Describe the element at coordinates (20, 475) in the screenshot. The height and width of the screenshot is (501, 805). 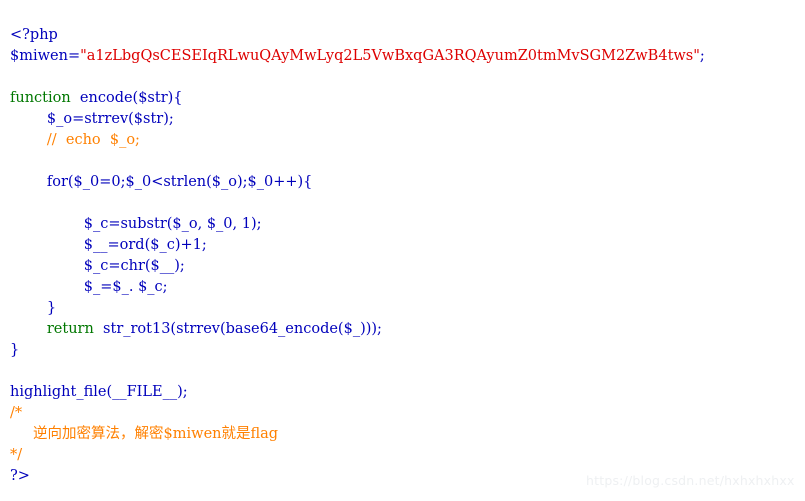
I see `php-close-tag: ?>` at that location.